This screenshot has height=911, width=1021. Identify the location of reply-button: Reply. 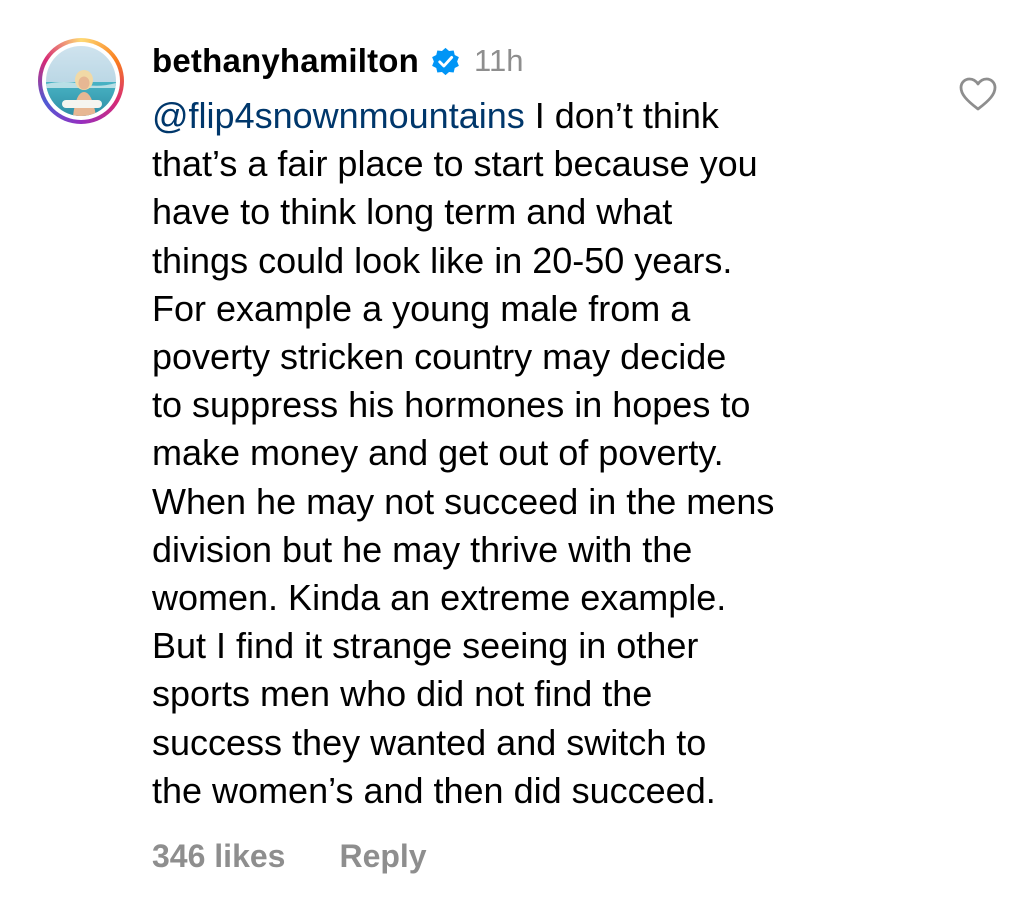
(382, 856).